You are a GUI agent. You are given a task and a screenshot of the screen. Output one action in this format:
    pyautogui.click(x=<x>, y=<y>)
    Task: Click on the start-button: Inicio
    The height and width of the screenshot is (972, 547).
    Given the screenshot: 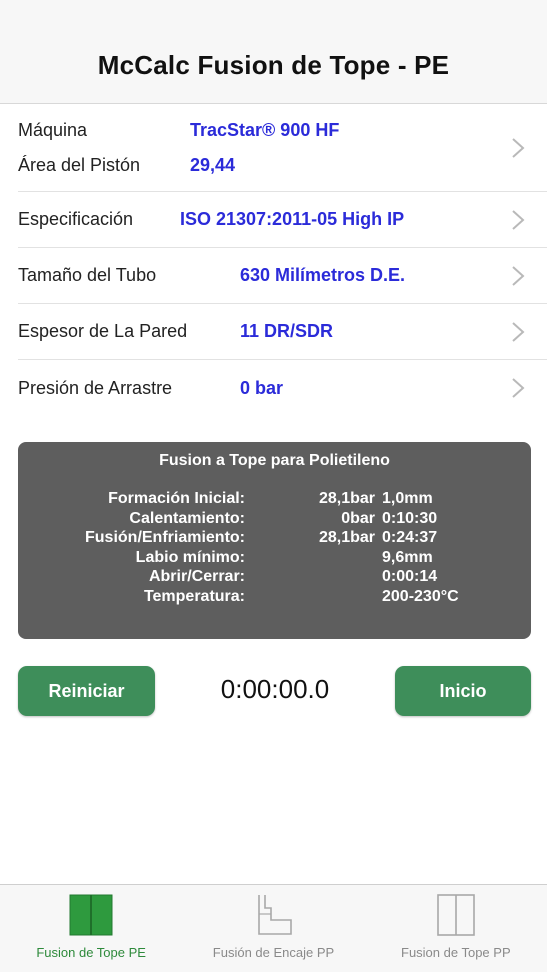 What is the action you would take?
    pyautogui.click(x=463, y=691)
    